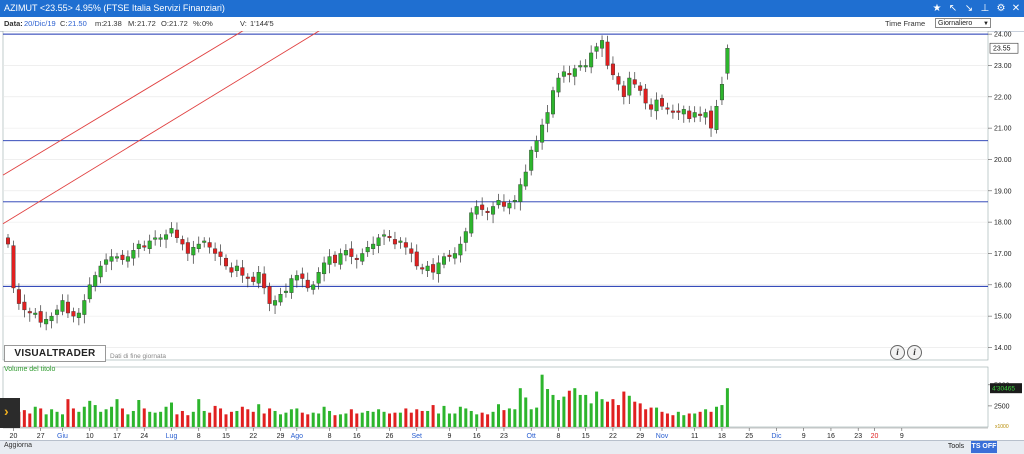 The image size is (1024, 454). Describe the element at coordinates (6, 411) in the screenshot. I see `chevron-right-icon: ›` at that location.